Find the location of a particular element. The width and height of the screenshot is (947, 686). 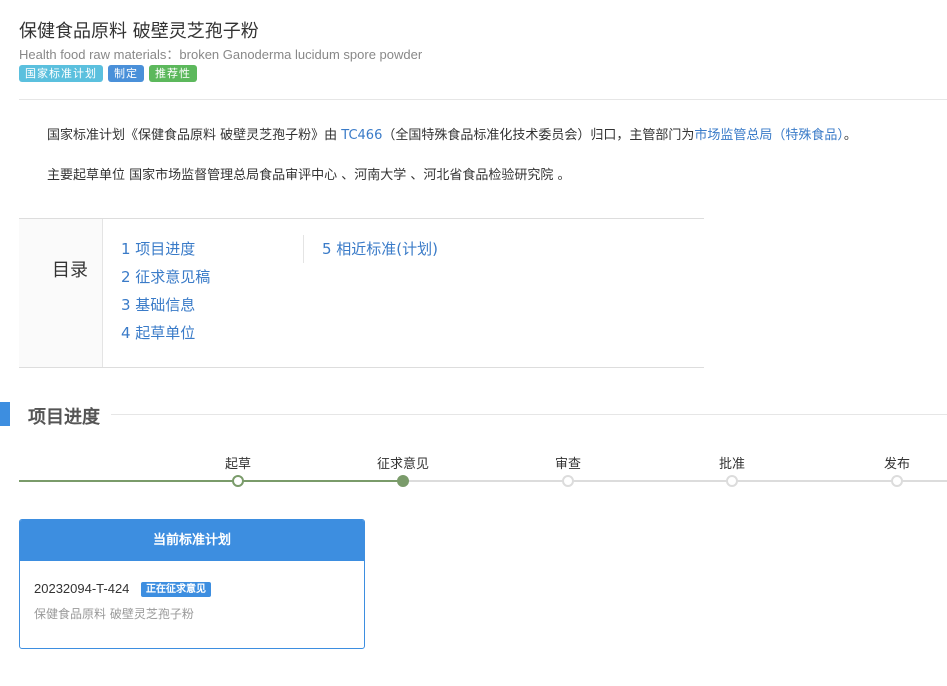

toc-item-similar-standards: 5 相近标准(计划) is located at coordinates (380, 248).